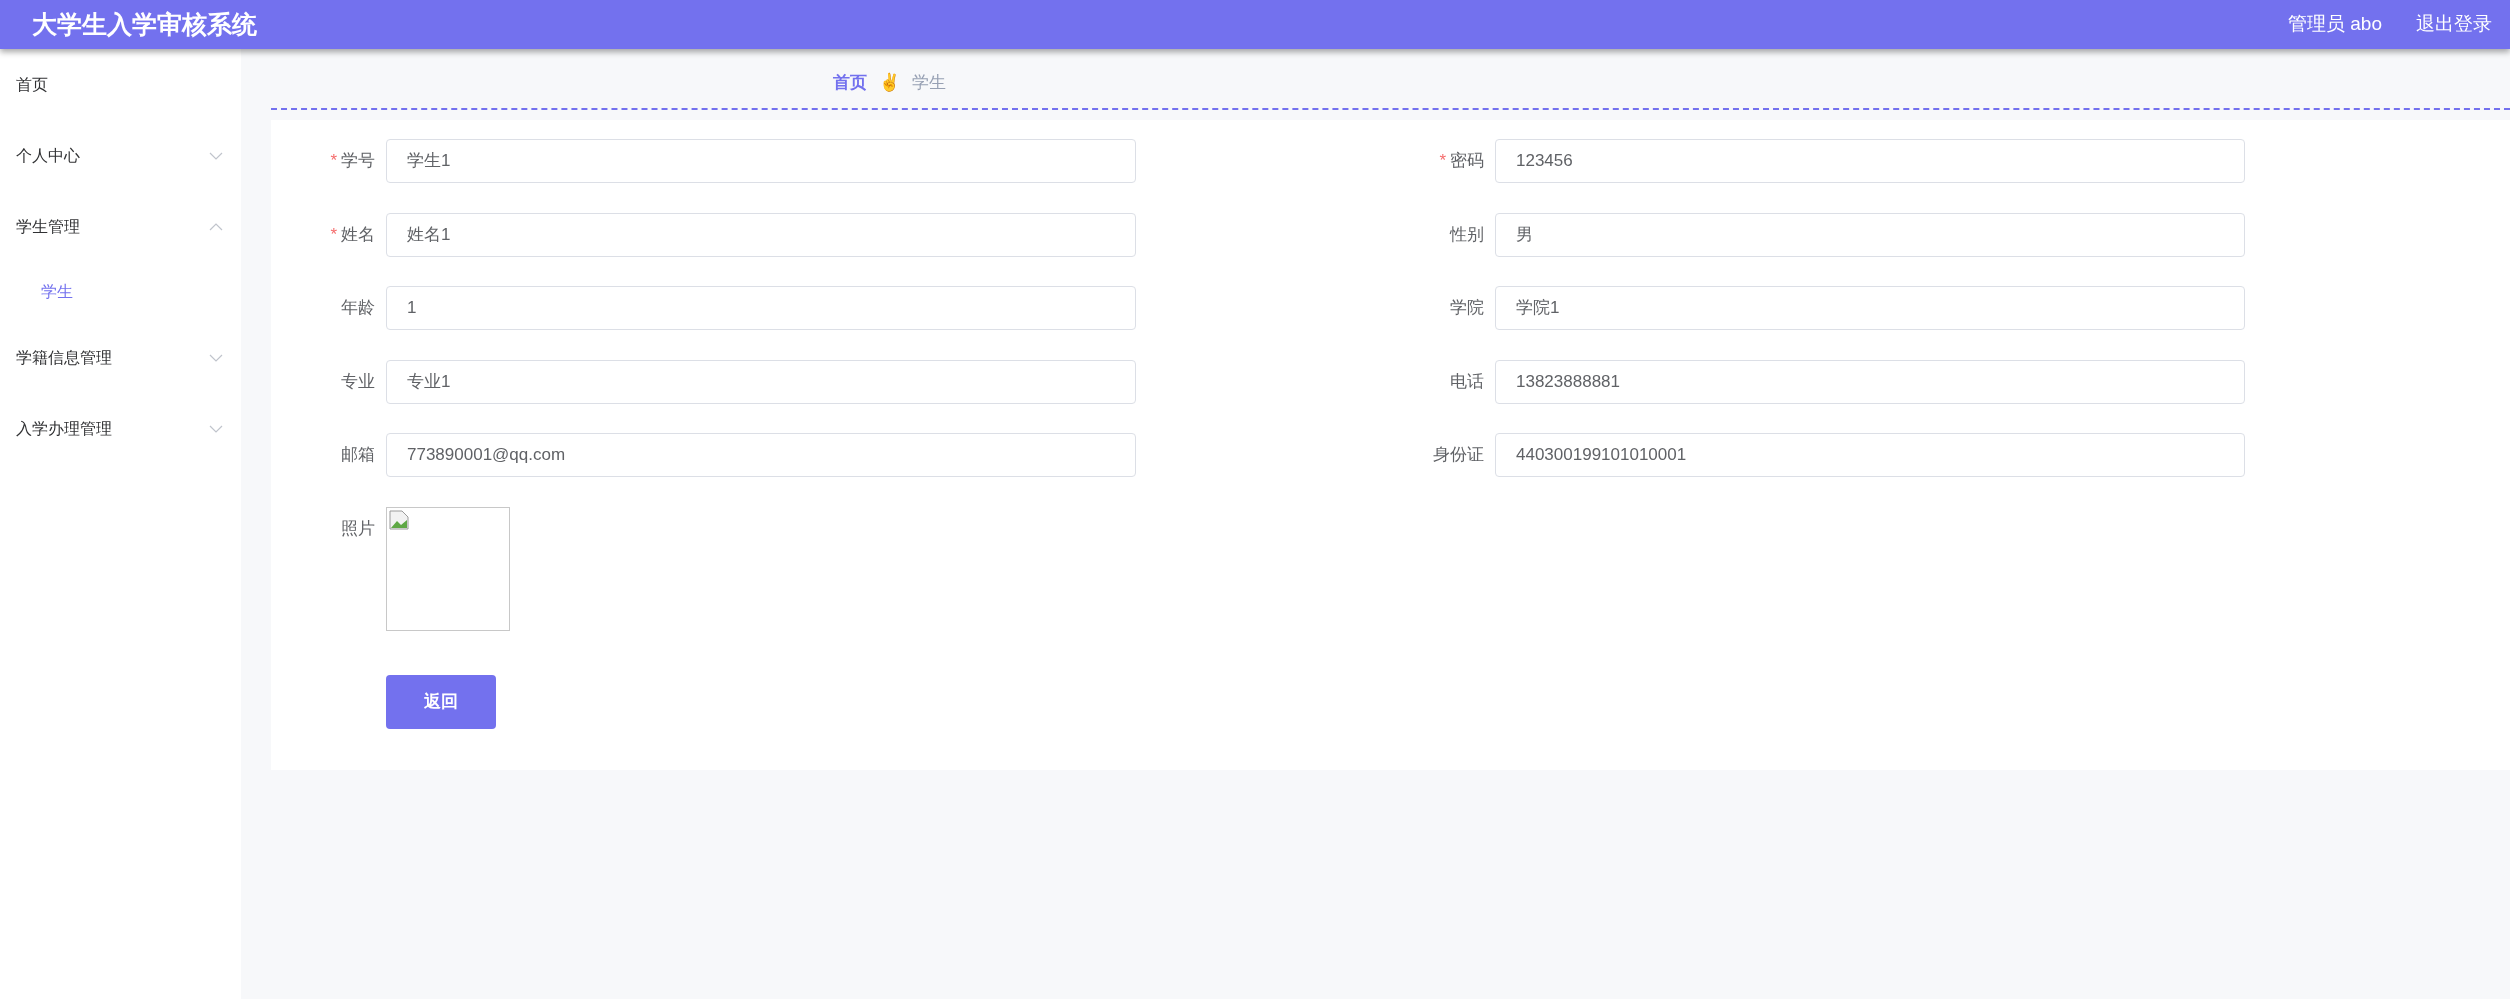  What do you see at coordinates (358, 161) in the screenshot?
I see `field-label: 学号` at bounding box center [358, 161].